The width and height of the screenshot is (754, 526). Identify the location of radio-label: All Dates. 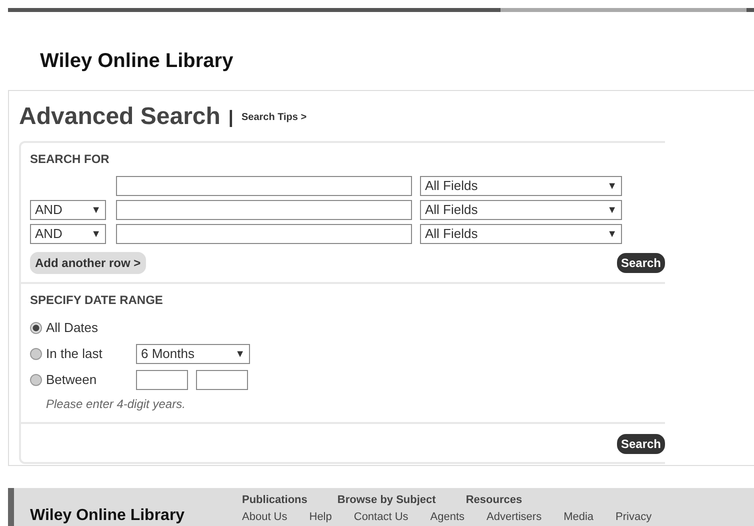
(91, 328).